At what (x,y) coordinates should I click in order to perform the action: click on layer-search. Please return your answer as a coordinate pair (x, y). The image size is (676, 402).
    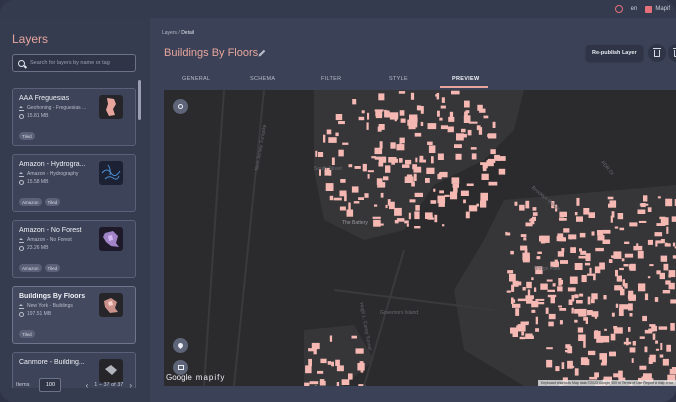
    Looking at the image, I should click on (74, 63).